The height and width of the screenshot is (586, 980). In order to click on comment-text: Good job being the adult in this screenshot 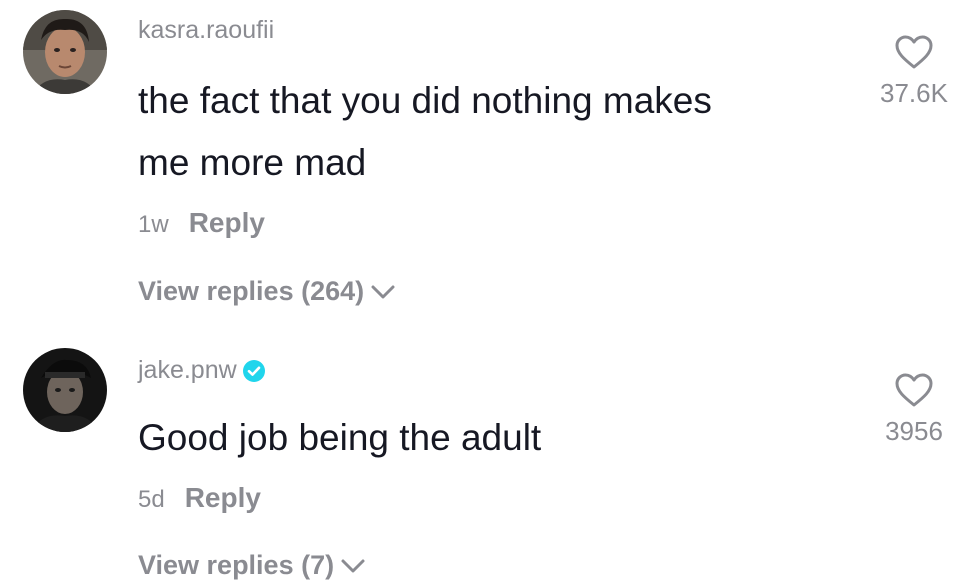, I will do `click(488, 438)`.